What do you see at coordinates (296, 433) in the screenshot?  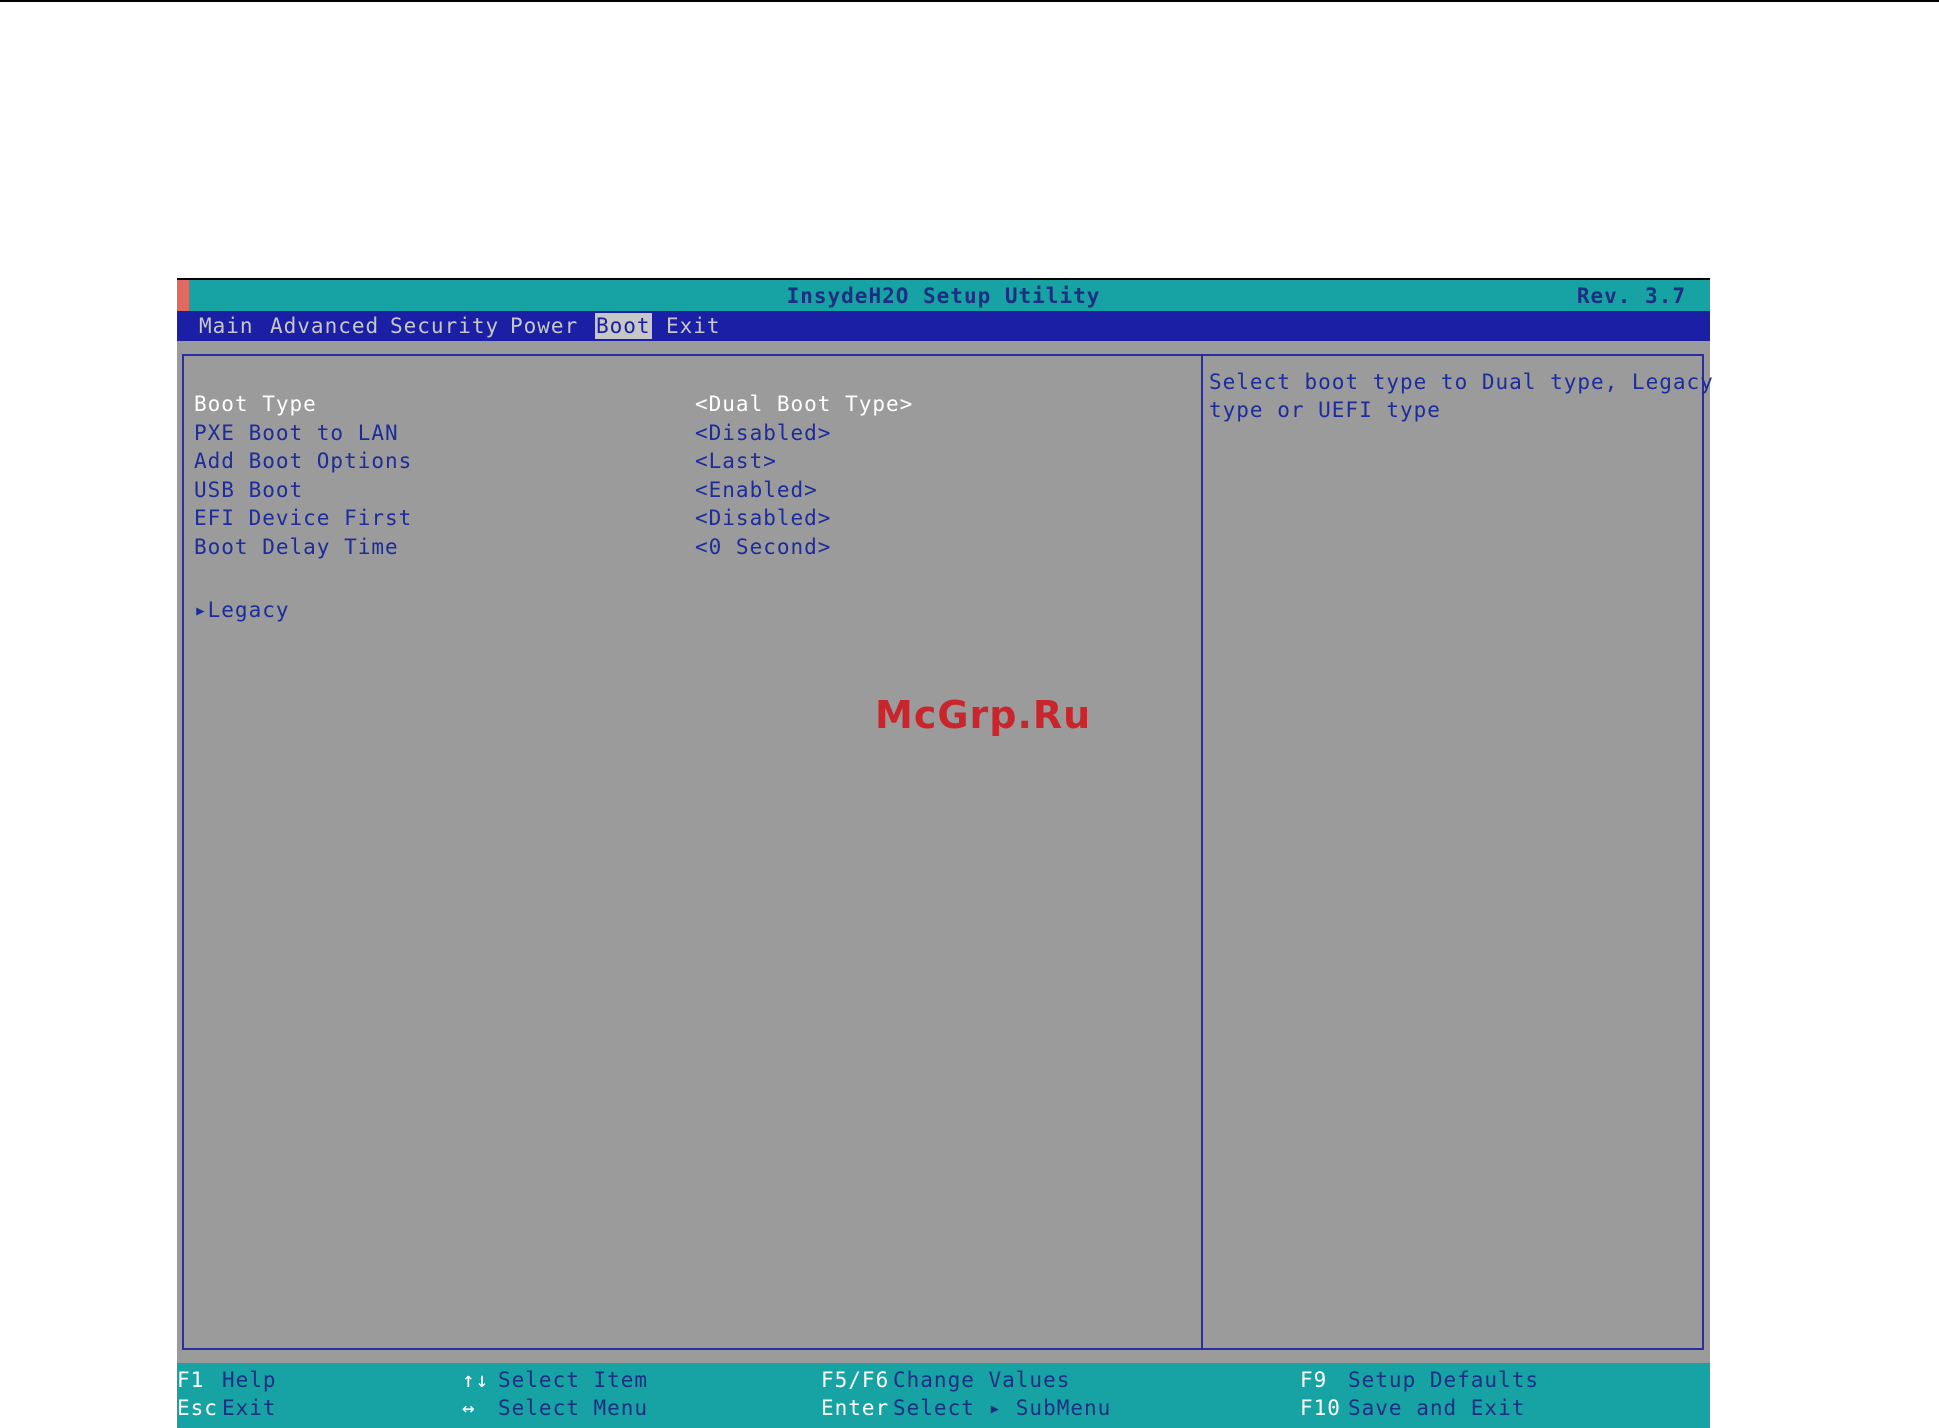 I see `setting-label-pxe-boot: PXE Boot to LAN` at bounding box center [296, 433].